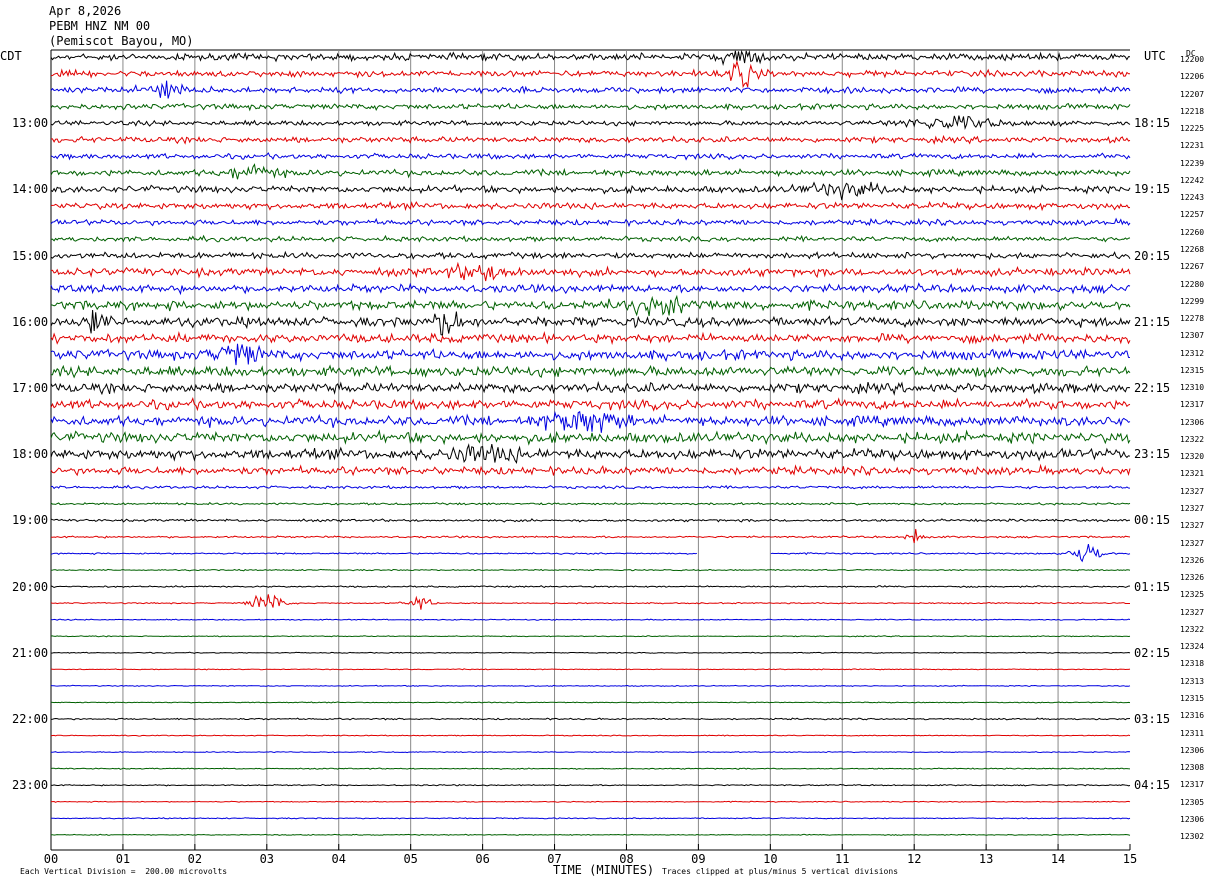 The height and width of the screenshot is (886, 1210). Describe the element at coordinates (1152, 123) in the screenshot. I see `right-hour-label: 18:15` at that location.